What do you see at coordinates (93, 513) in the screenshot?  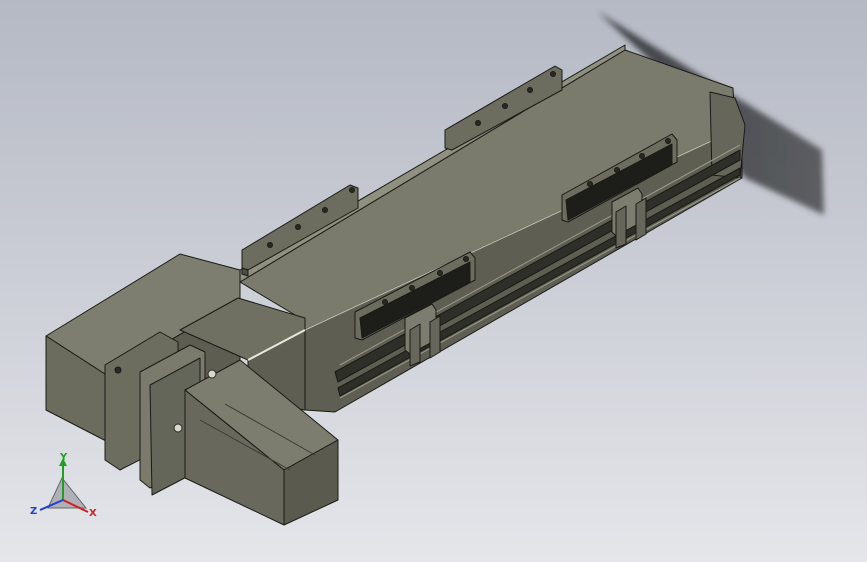 I see `triad-x-label: X` at bounding box center [93, 513].